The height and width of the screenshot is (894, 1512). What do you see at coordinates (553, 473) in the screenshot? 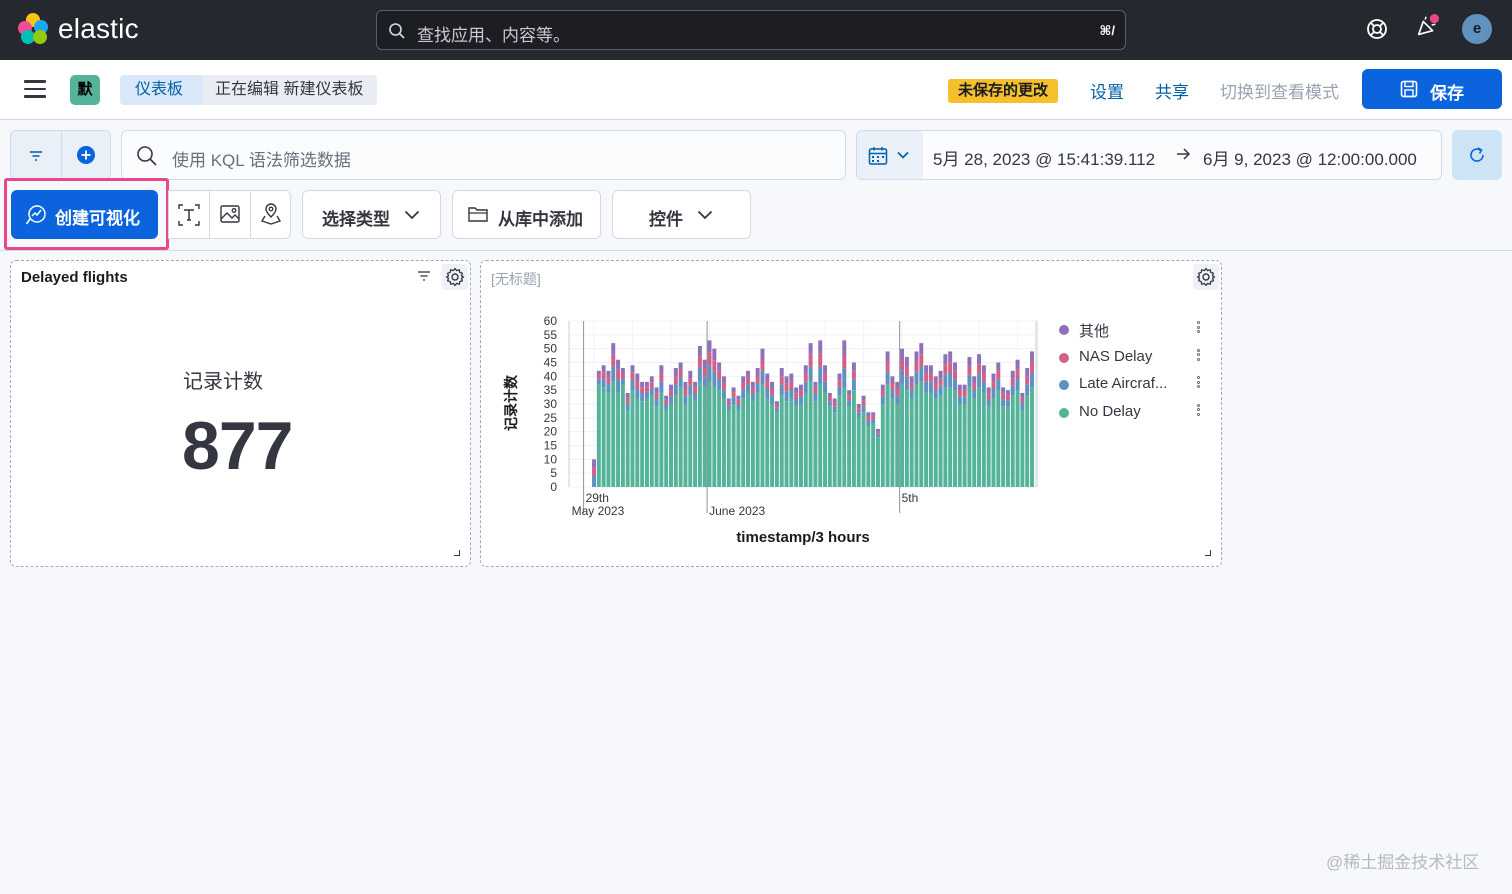
I see `y-tick-label: 5` at bounding box center [553, 473].